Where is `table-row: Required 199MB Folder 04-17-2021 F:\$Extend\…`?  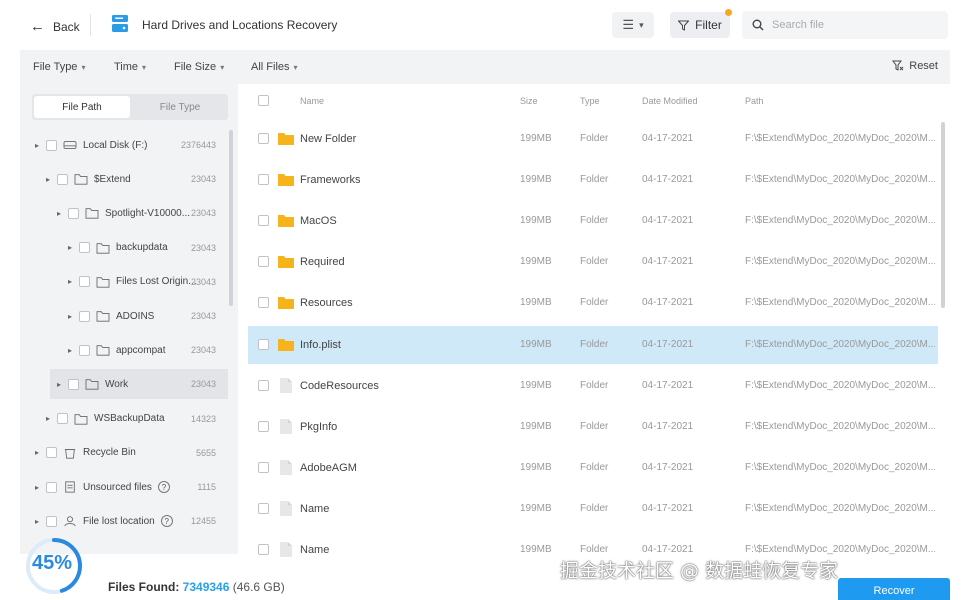 table-row: Required 199MB Folder 04-17-2021 F:\$Extend\… is located at coordinates (593, 262).